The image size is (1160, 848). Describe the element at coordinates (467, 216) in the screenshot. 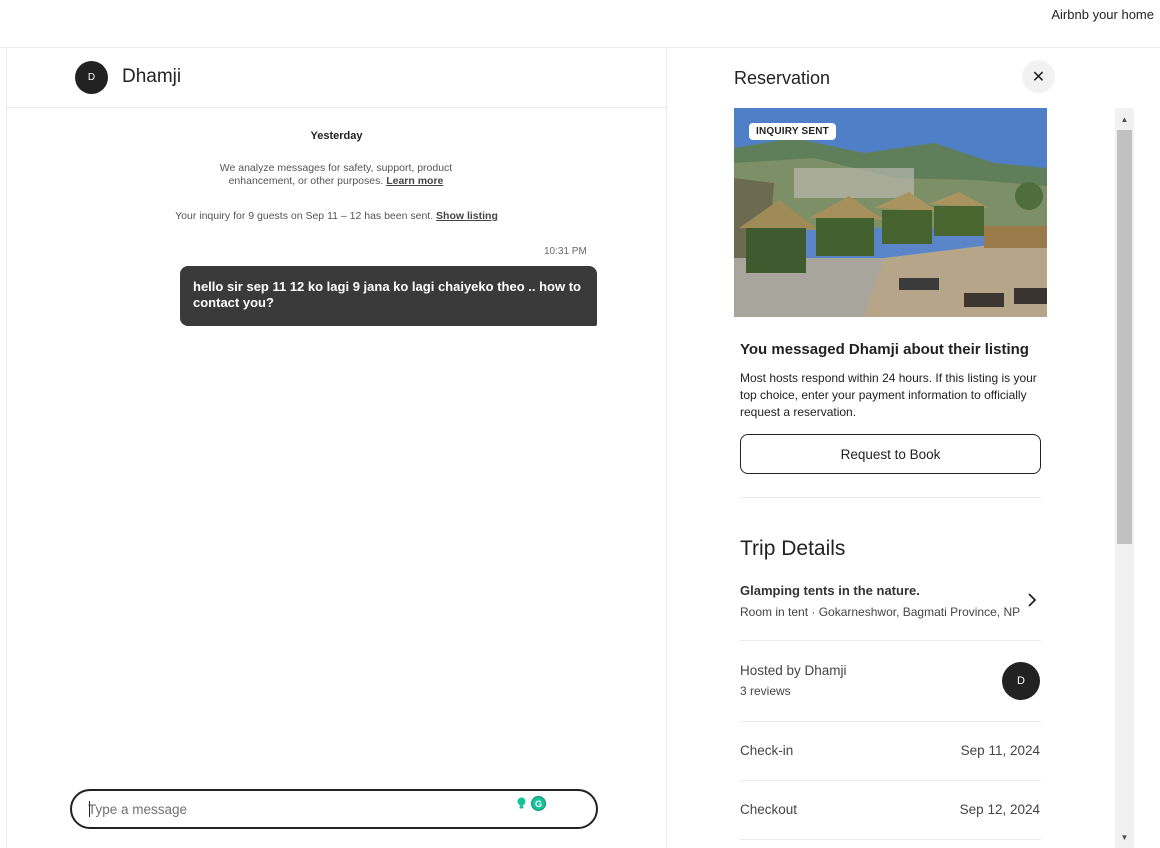

I see `show-listing-link: Show listing` at that location.